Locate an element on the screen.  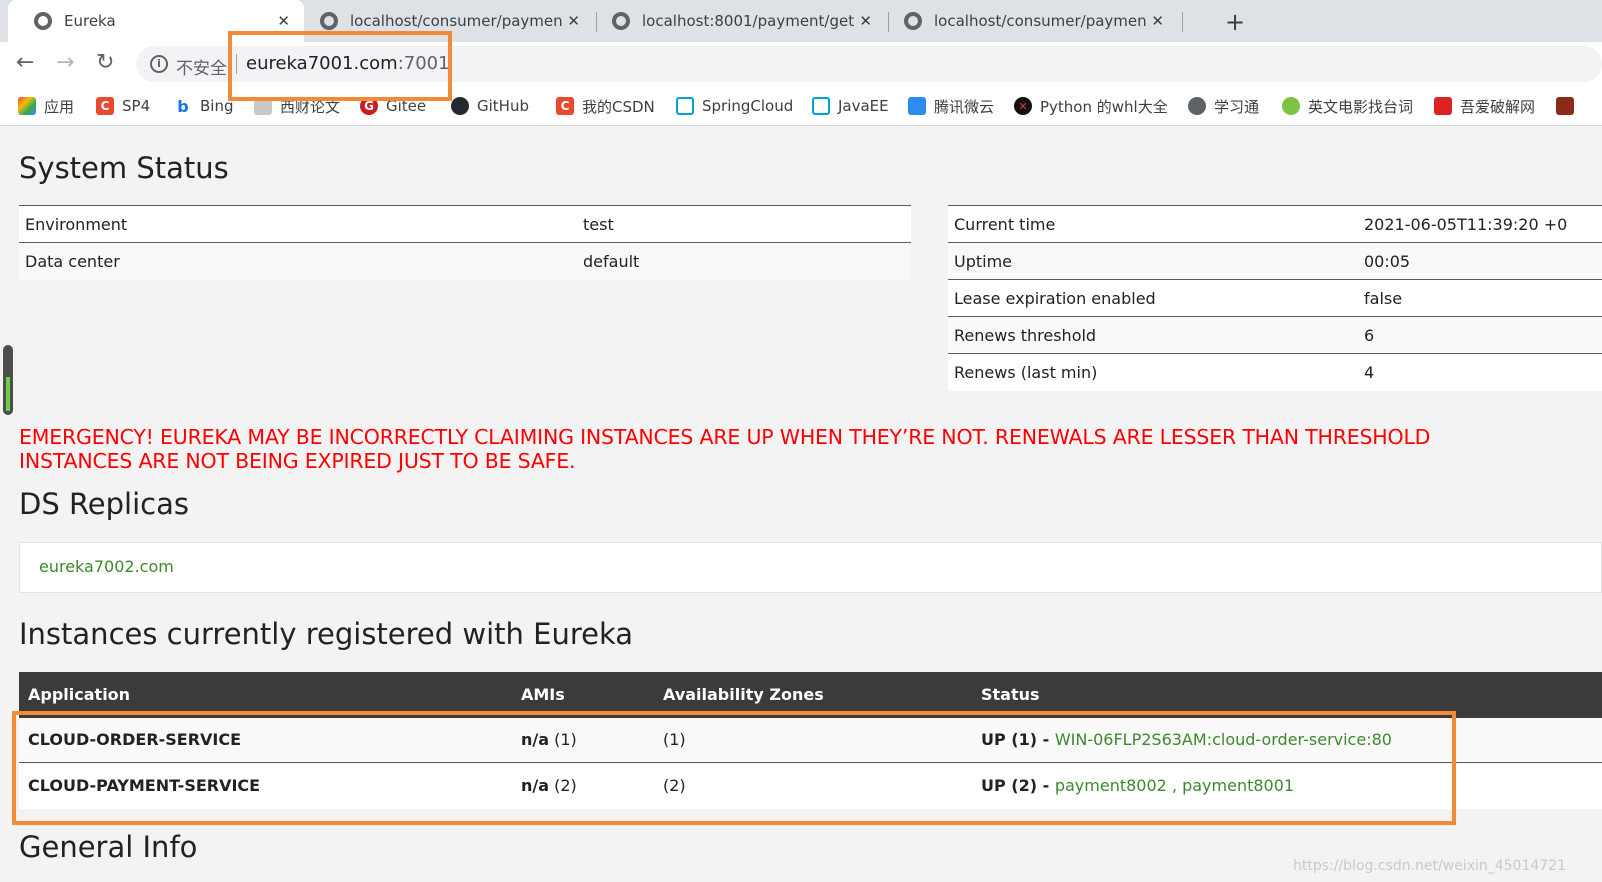
52pojie-icon is located at coordinates (1443, 106).